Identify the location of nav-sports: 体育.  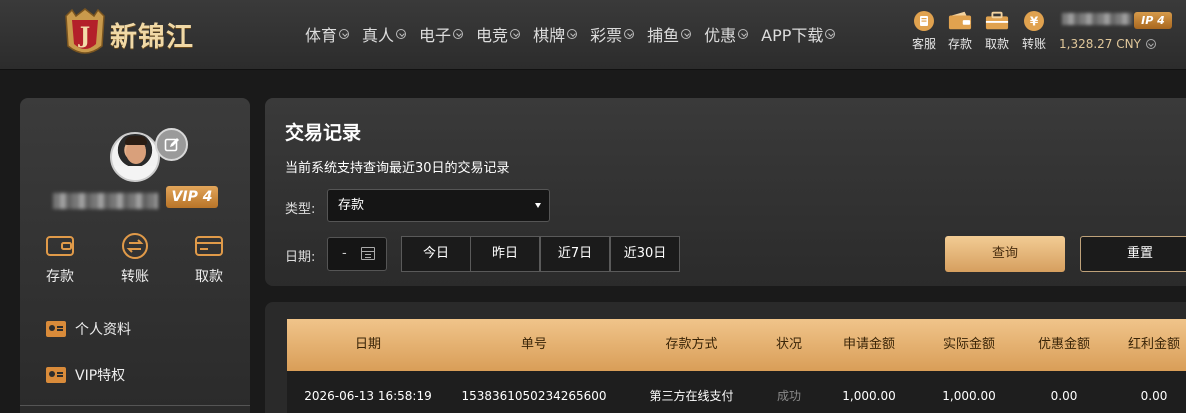
(327, 34).